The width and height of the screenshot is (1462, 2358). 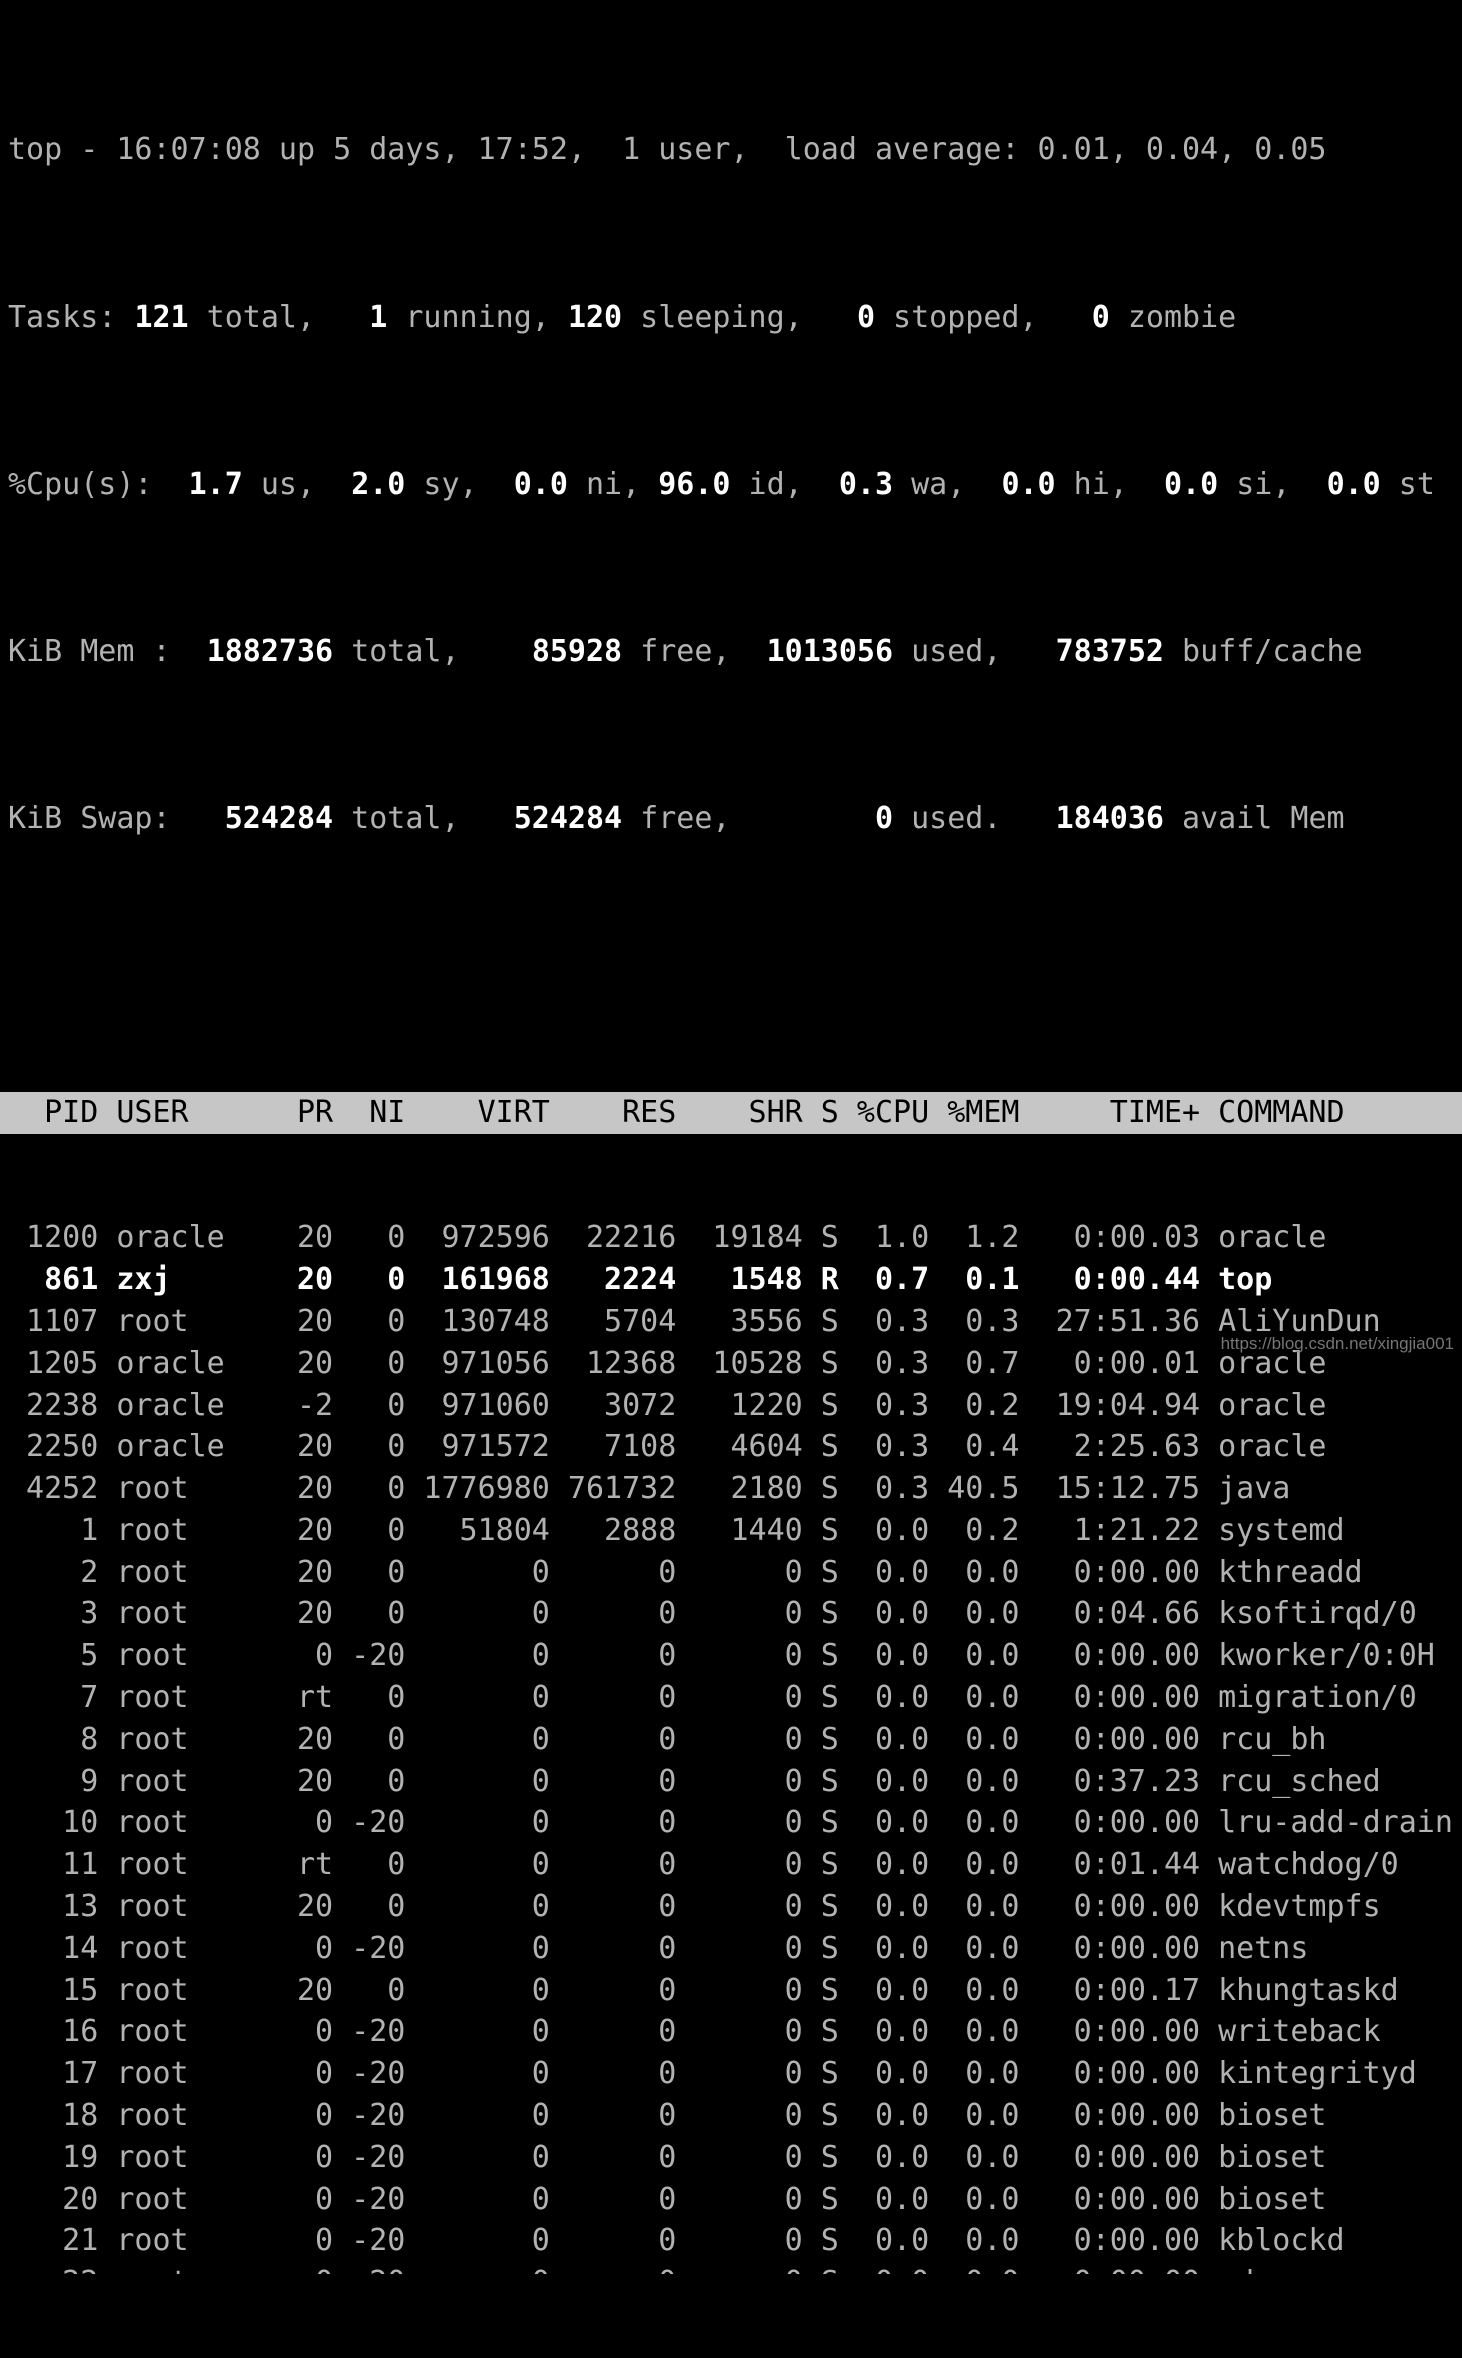 What do you see at coordinates (161, 317) in the screenshot?
I see `tasks-total-value: 121` at bounding box center [161, 317].